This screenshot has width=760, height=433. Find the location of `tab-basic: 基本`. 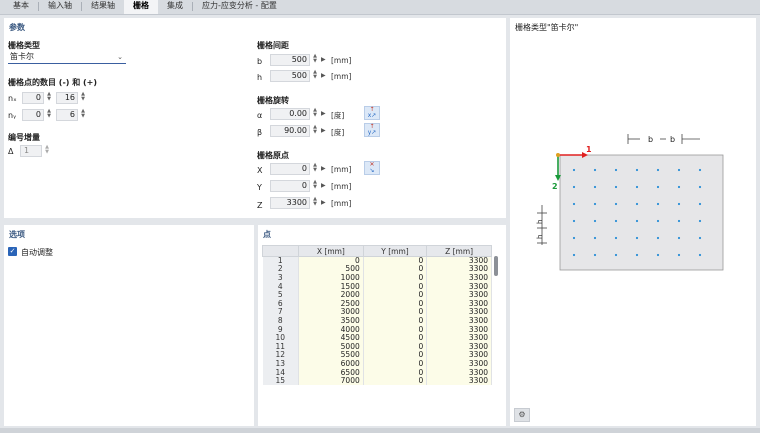

tab-basic: 基本 is located at coordinates (21, 7).